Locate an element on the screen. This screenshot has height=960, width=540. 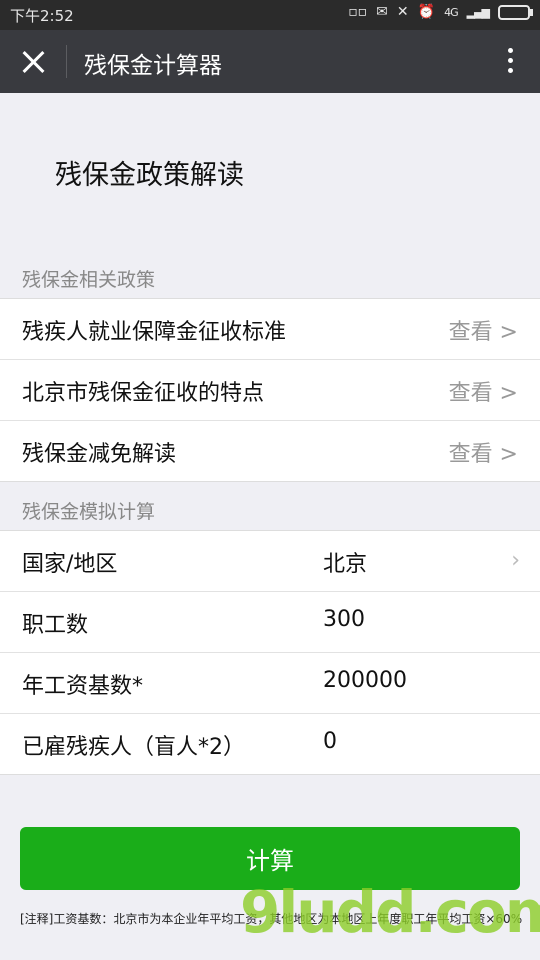
battery-icon is located at coordinates (515, 12).